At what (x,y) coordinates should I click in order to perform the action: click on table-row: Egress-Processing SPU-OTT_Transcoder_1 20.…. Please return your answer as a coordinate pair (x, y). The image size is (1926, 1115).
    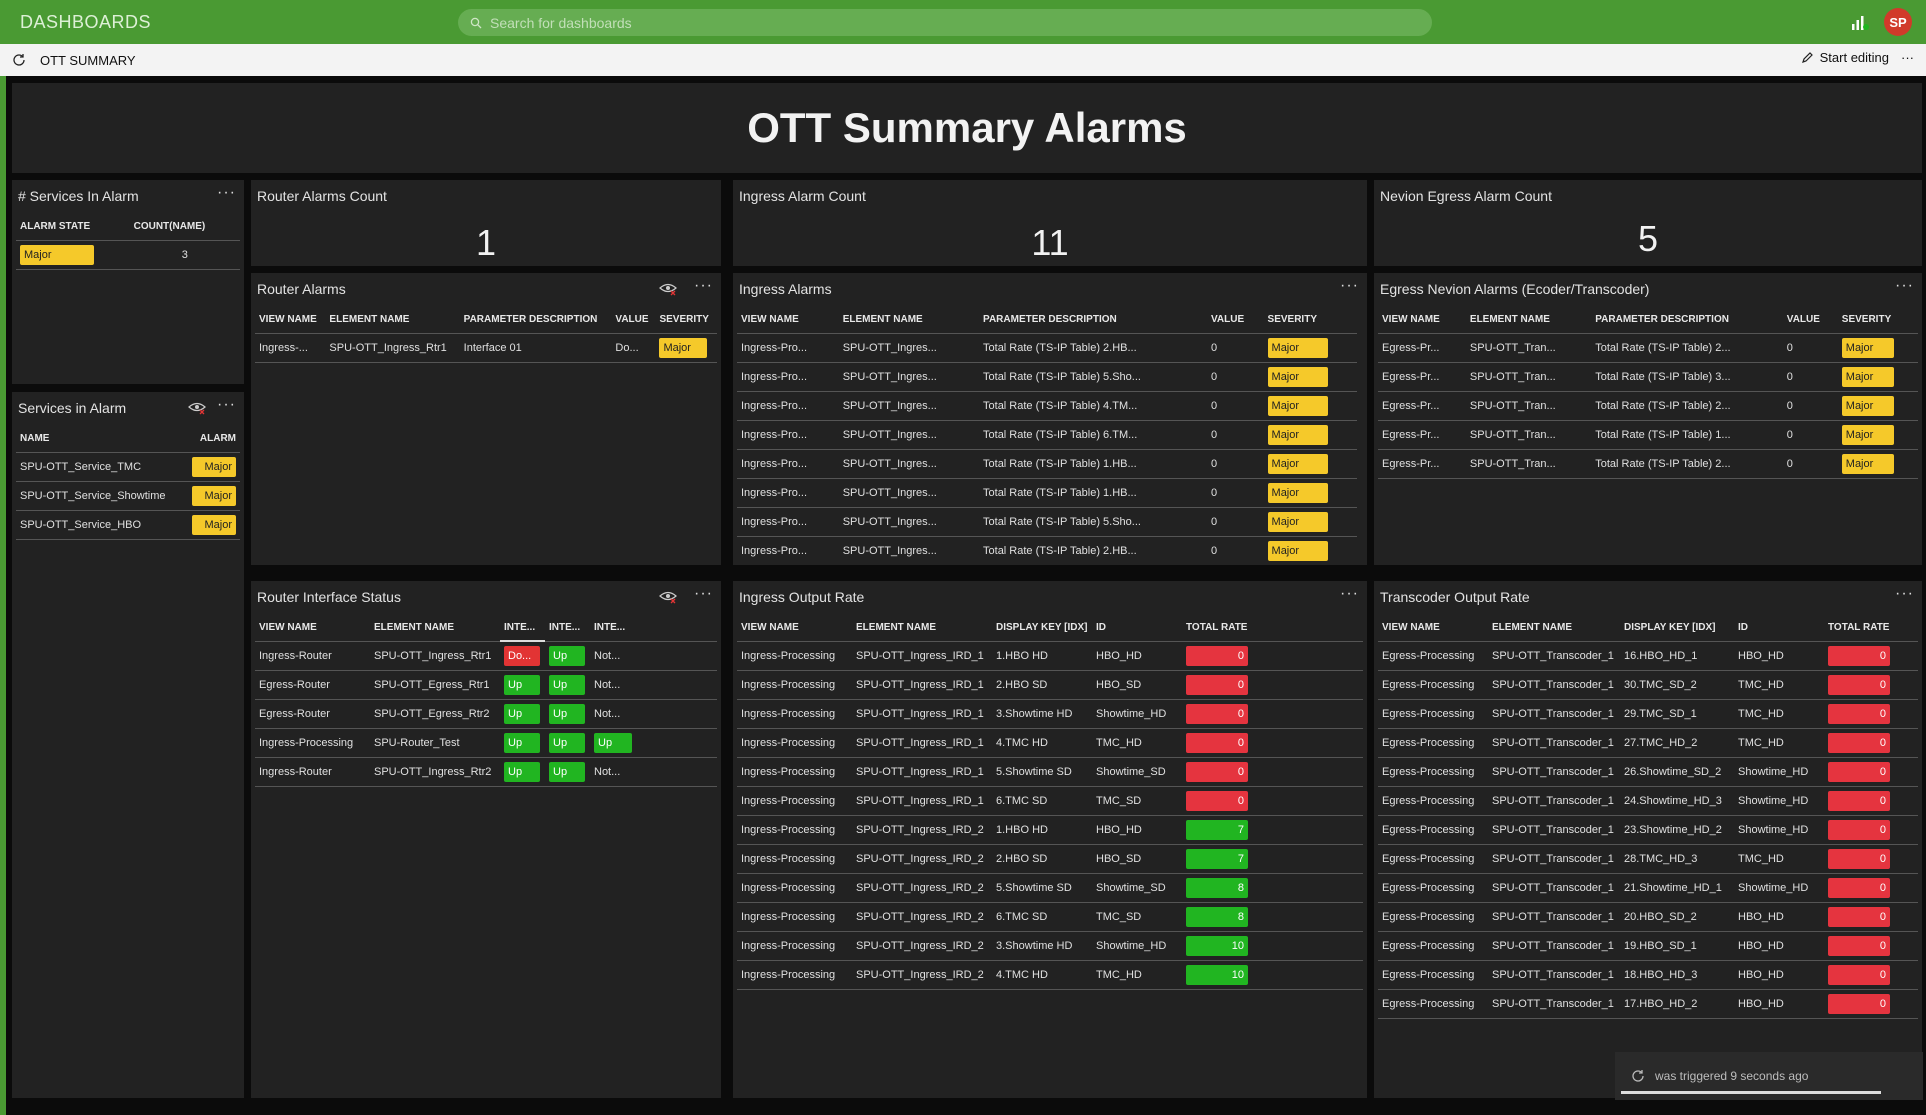
    Looking at the image, I should click on (1648, 916).